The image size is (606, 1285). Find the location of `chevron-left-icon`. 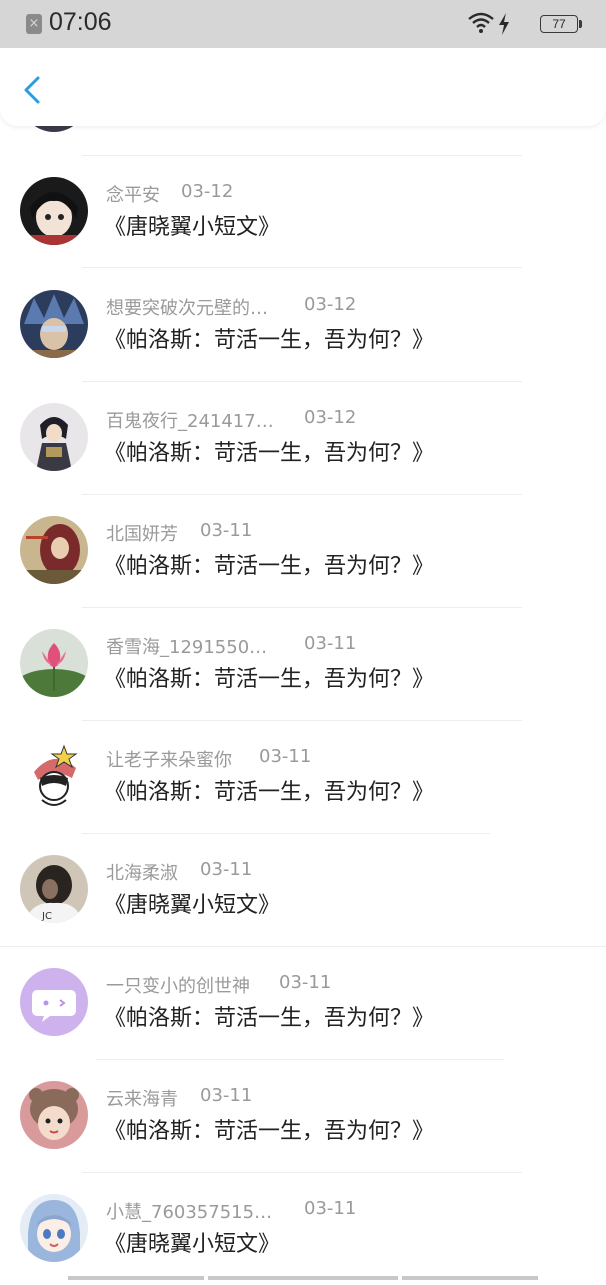

chevron-left-icon is located at coordinates (32, 90).